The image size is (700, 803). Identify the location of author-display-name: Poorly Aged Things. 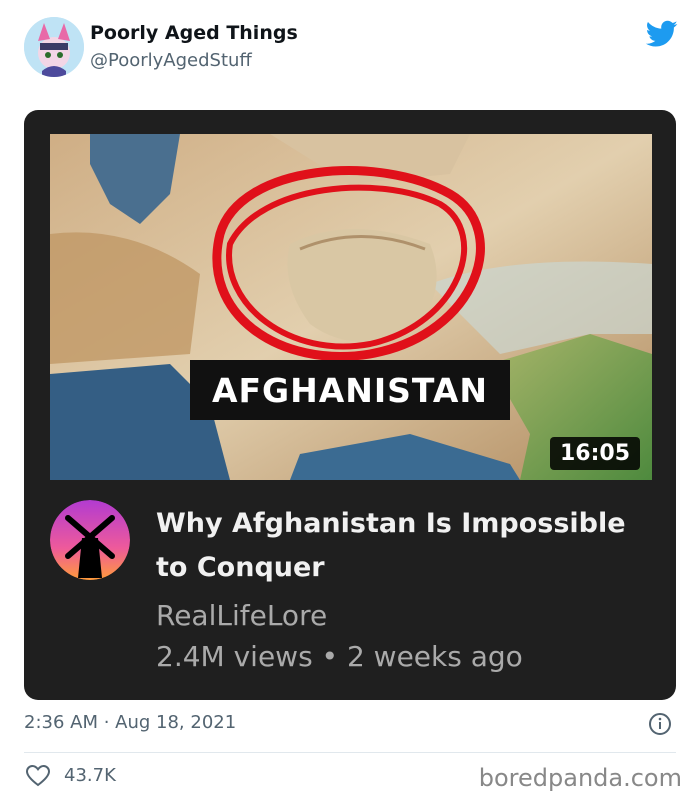
(194, 33).